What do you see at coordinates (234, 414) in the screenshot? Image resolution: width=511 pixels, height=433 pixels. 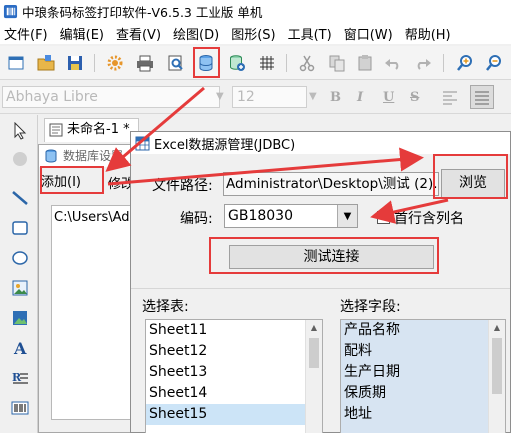 I see `list-item-selected: Sheet15` at bounding box center [234, 414].